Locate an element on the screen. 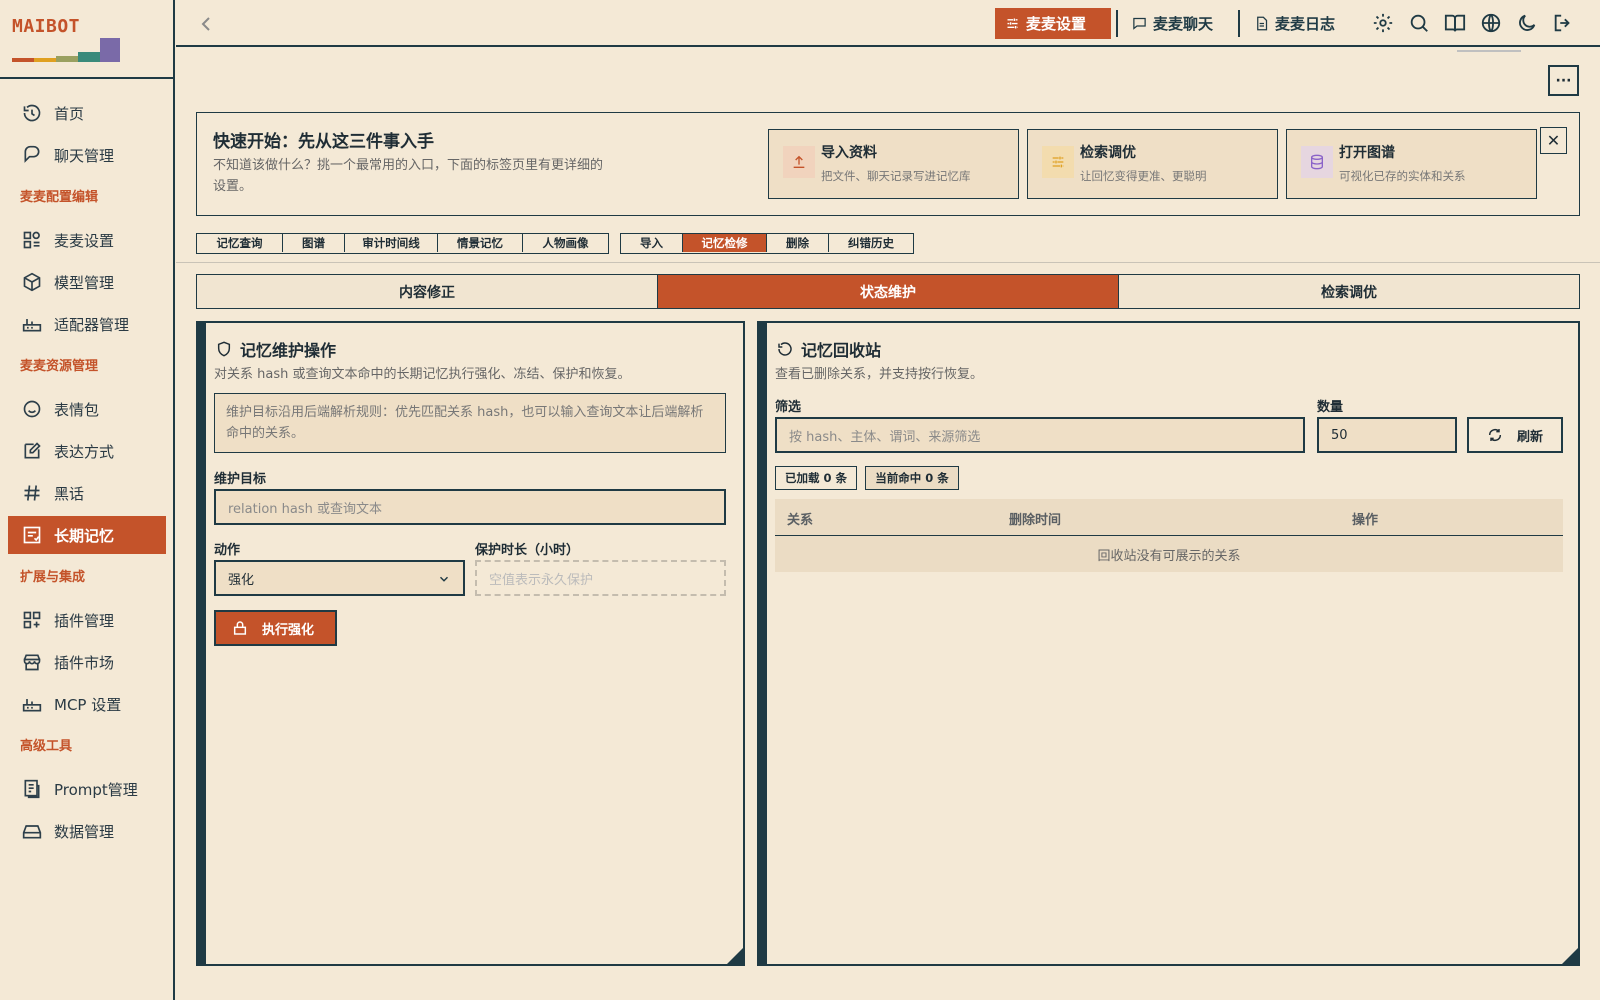  sidebar-item-bot-settings: 麦麦设置 is located at coordinates (87, 240).